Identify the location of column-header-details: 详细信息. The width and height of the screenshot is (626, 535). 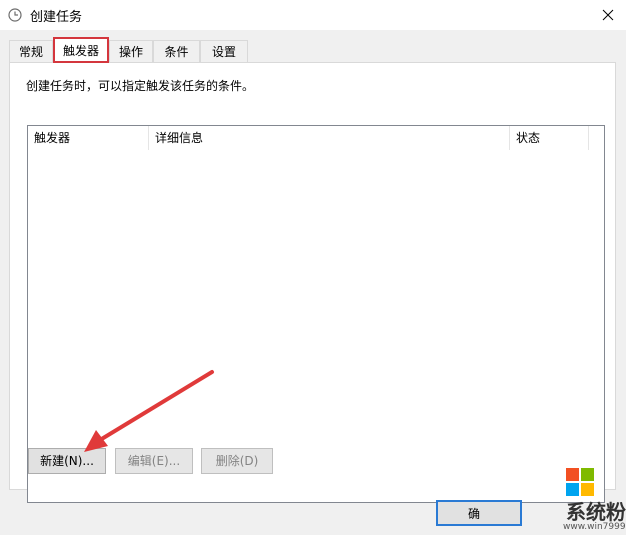
(329, 138).